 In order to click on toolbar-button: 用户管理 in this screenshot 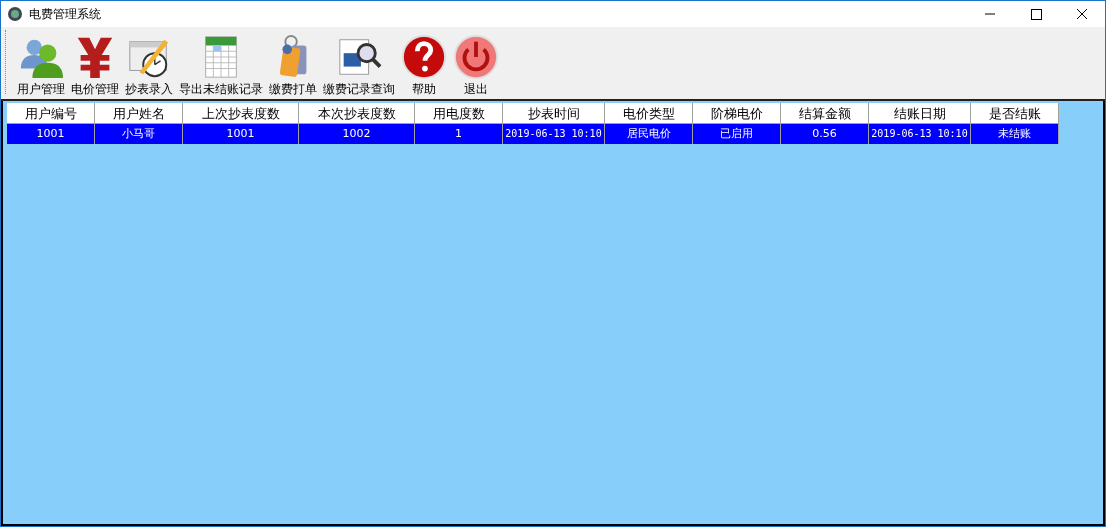, I will do `click(41, 65)`.